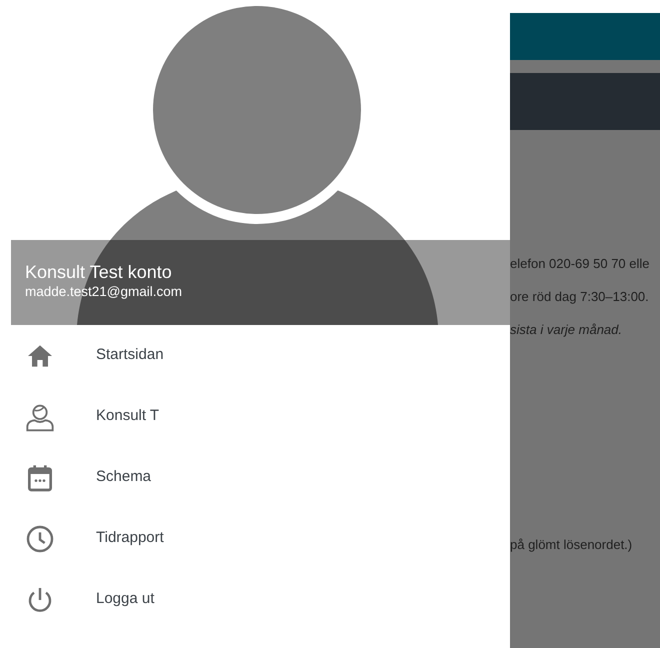 This screenshot has height=648, width=660. Describe the element at coordinates (104, 291) in the screenshot. I see `user-email: madde.test21@gmail.com` at that location.